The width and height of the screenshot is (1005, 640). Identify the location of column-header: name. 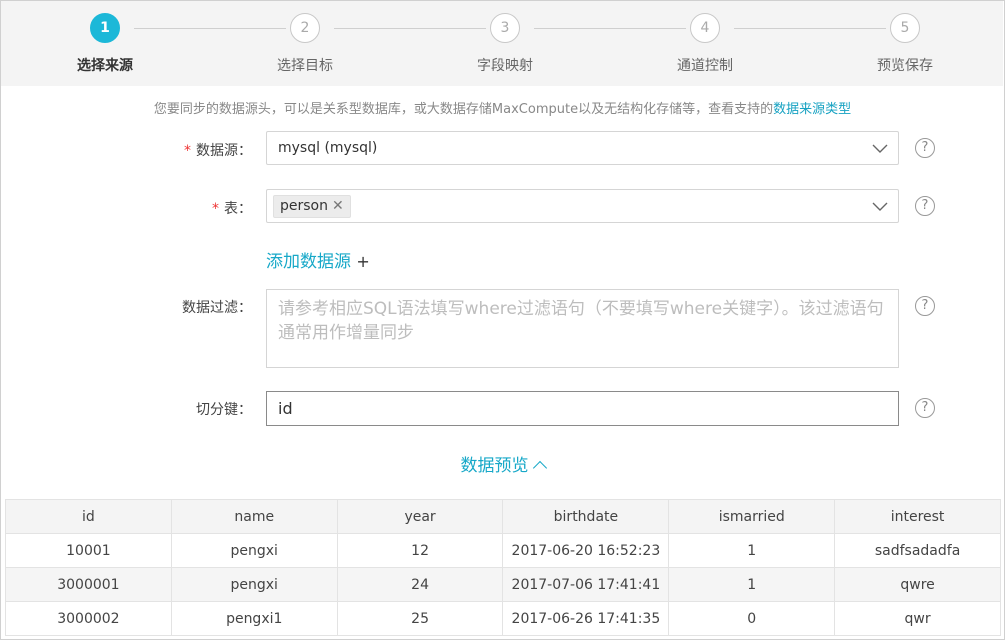
(254, 516).